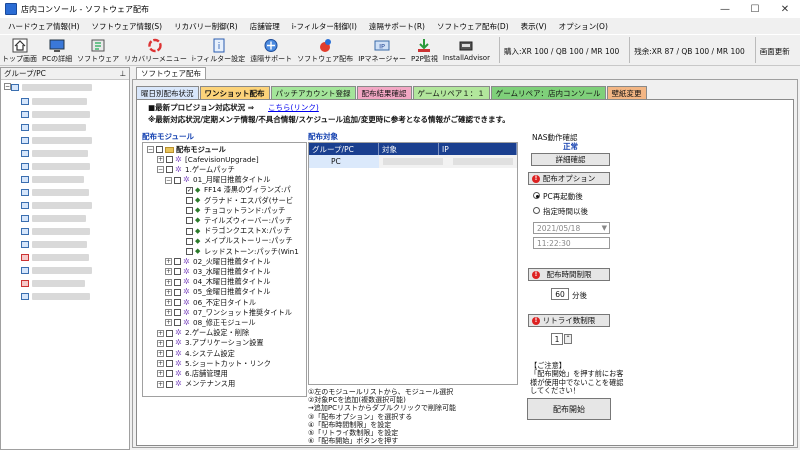 This screenshot has height=450, width=800. Describe the element at coordinates (155, 50) in the screenshot. I see `recovery-menu-button: リカバリーメニュー` at that location.